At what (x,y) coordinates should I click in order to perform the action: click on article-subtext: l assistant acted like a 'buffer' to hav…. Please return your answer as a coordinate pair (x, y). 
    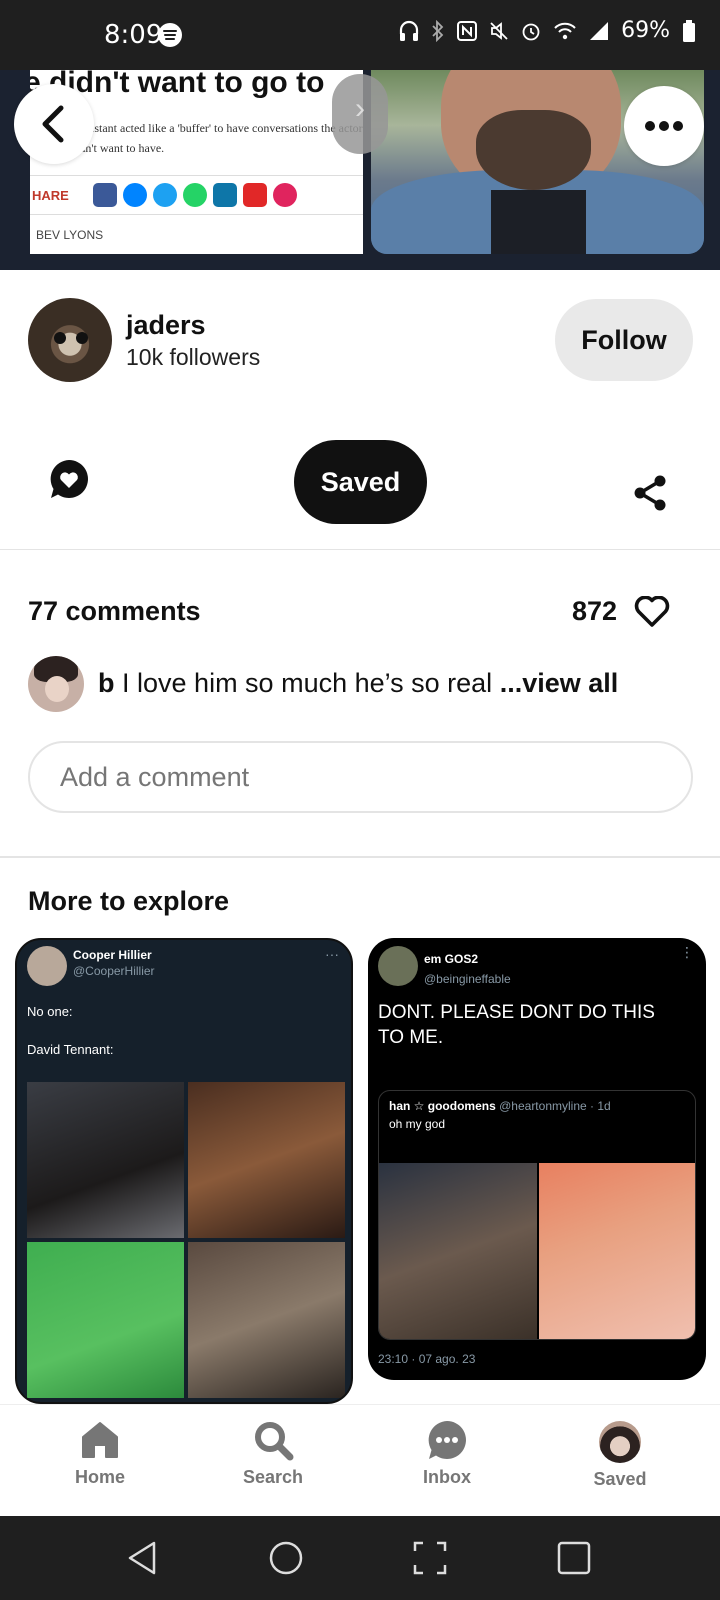
    Looking at the image, I should click on (216, 138).